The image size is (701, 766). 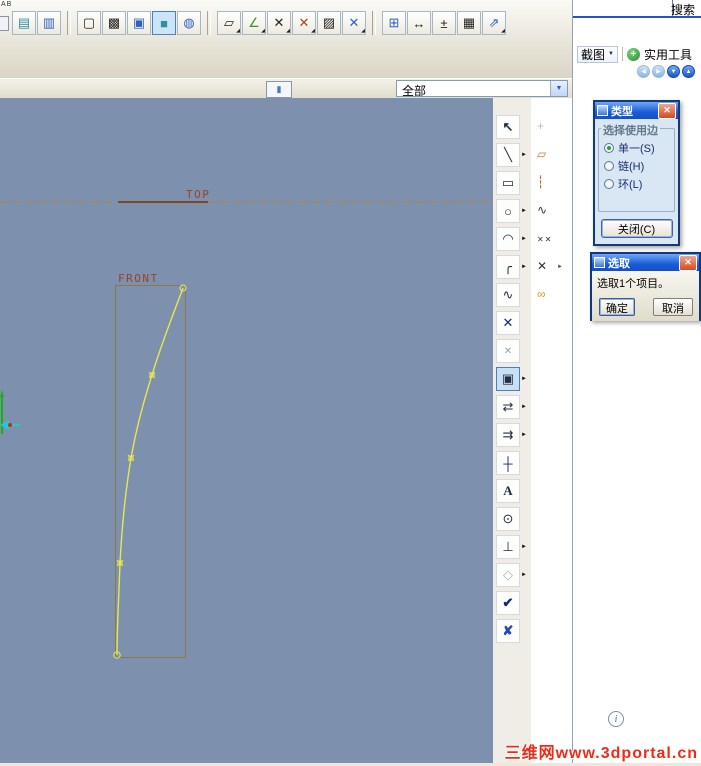 What do you see at coordinates (617, 307) in the screenshot?
I see `ok-button: 确定` at bounding box center [617, 307].